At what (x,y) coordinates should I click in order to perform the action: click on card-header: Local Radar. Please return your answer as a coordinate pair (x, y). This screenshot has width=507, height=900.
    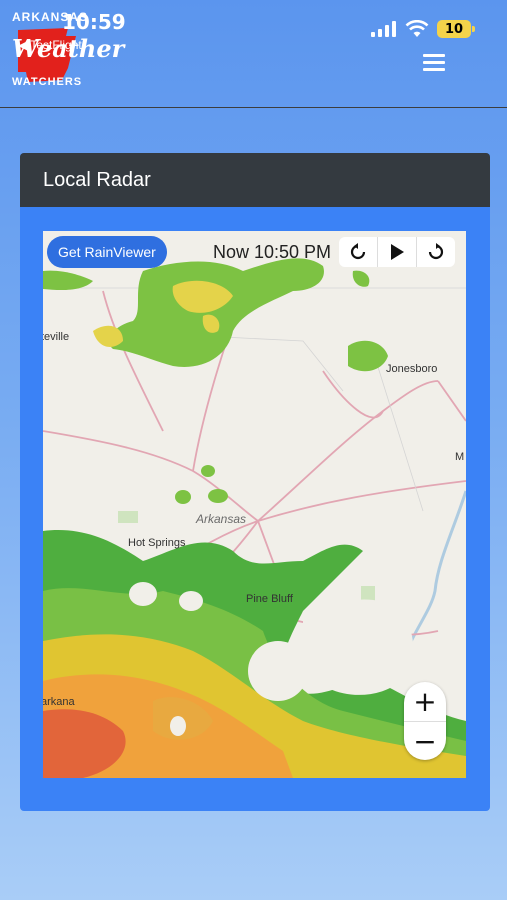
    Looking at the image, I should click on (255, 180).